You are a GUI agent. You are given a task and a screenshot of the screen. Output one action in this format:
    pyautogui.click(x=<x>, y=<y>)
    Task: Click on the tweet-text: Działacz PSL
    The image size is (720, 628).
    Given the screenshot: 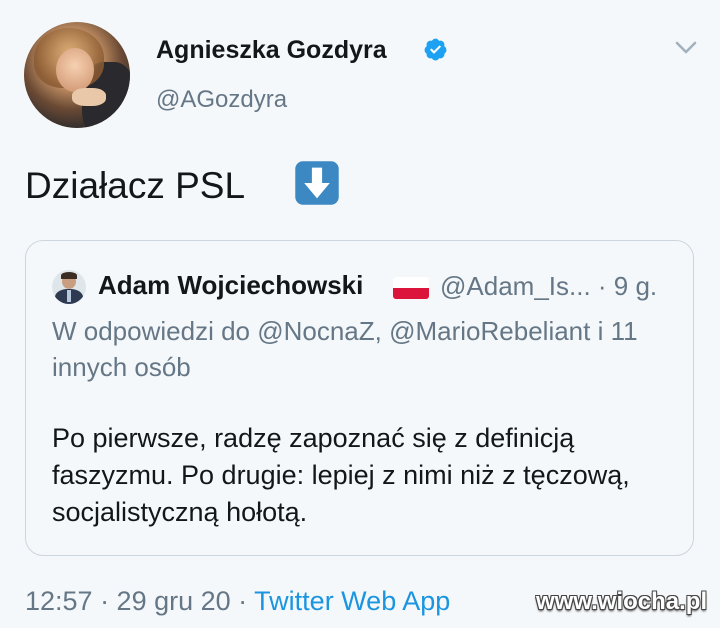 What is the action you would take?
    pyautogui.click(x=135, y=185)
    